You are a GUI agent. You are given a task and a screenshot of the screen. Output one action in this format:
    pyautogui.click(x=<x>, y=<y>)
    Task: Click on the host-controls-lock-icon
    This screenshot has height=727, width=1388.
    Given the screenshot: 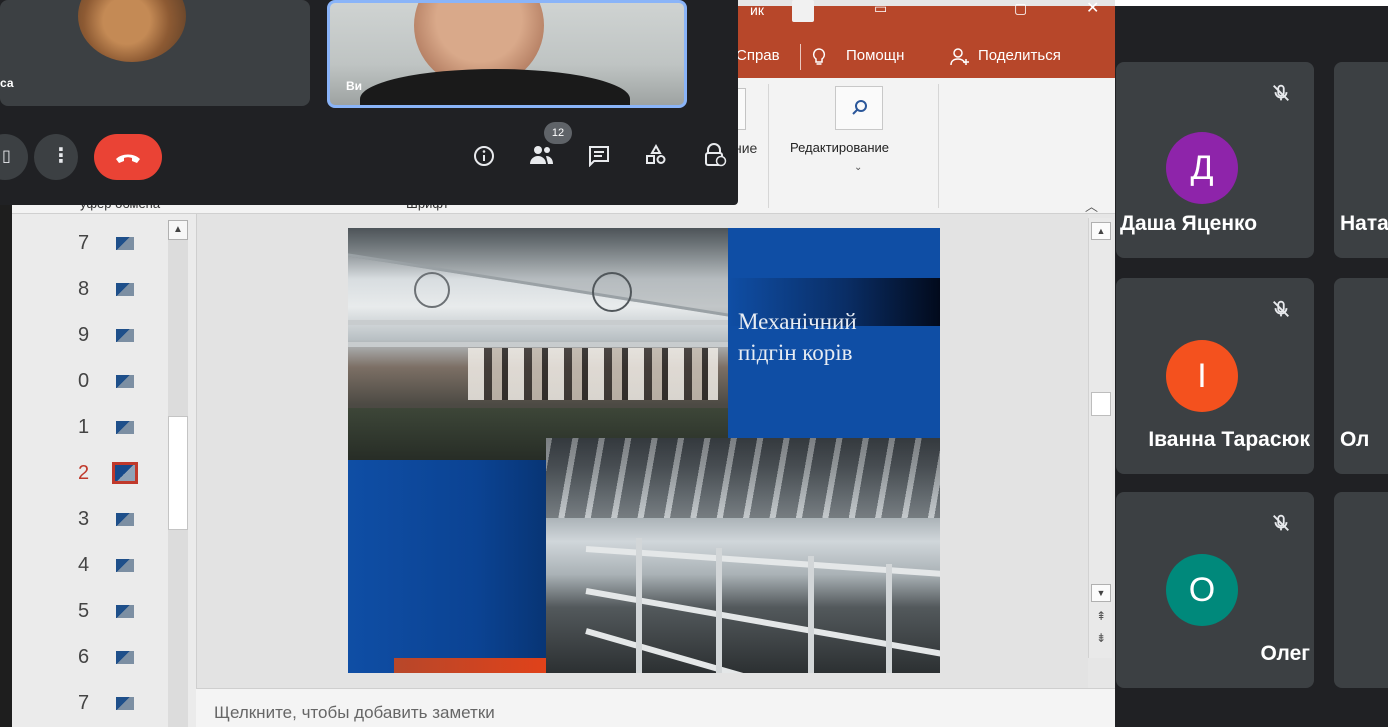 What is the action you would take?
    pyautogui.click(x=715, y=155)
    